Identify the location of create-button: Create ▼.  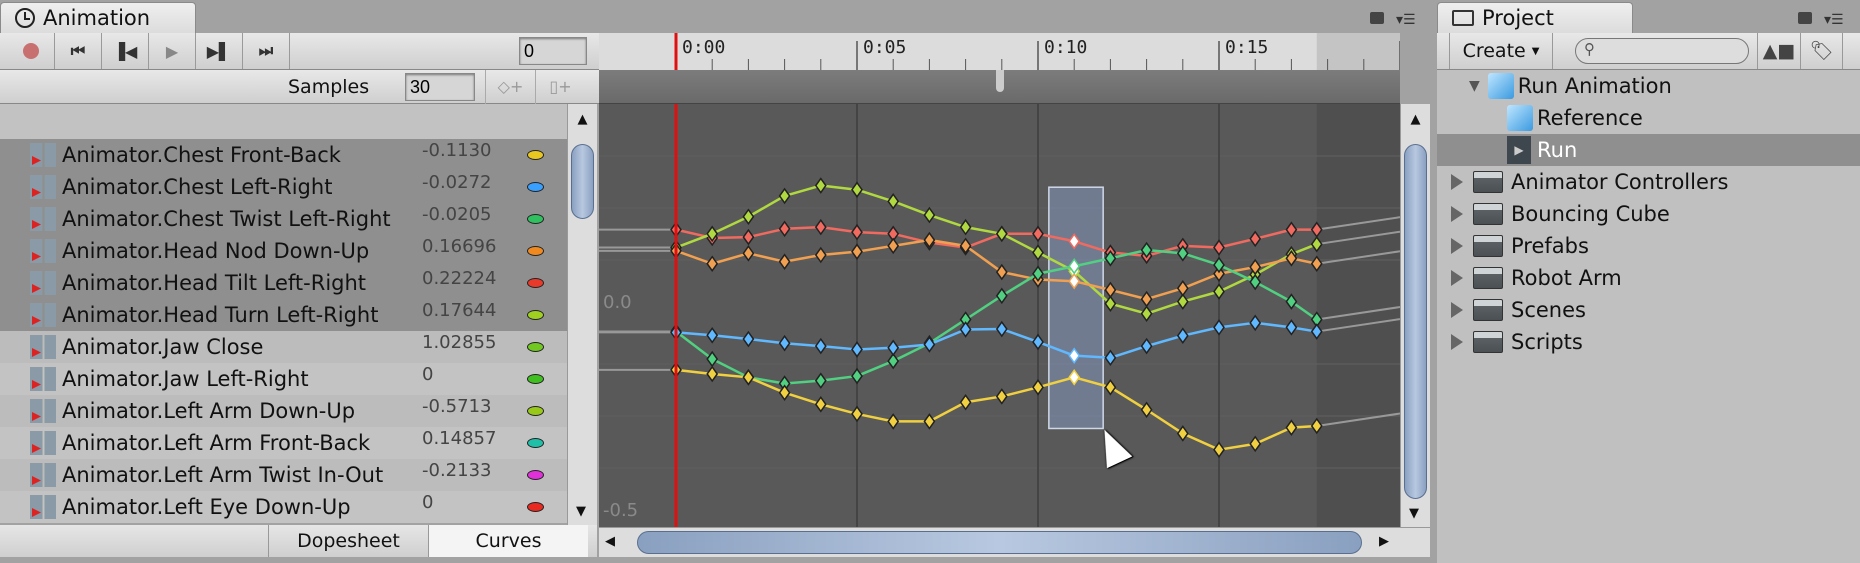
(1501, 51).